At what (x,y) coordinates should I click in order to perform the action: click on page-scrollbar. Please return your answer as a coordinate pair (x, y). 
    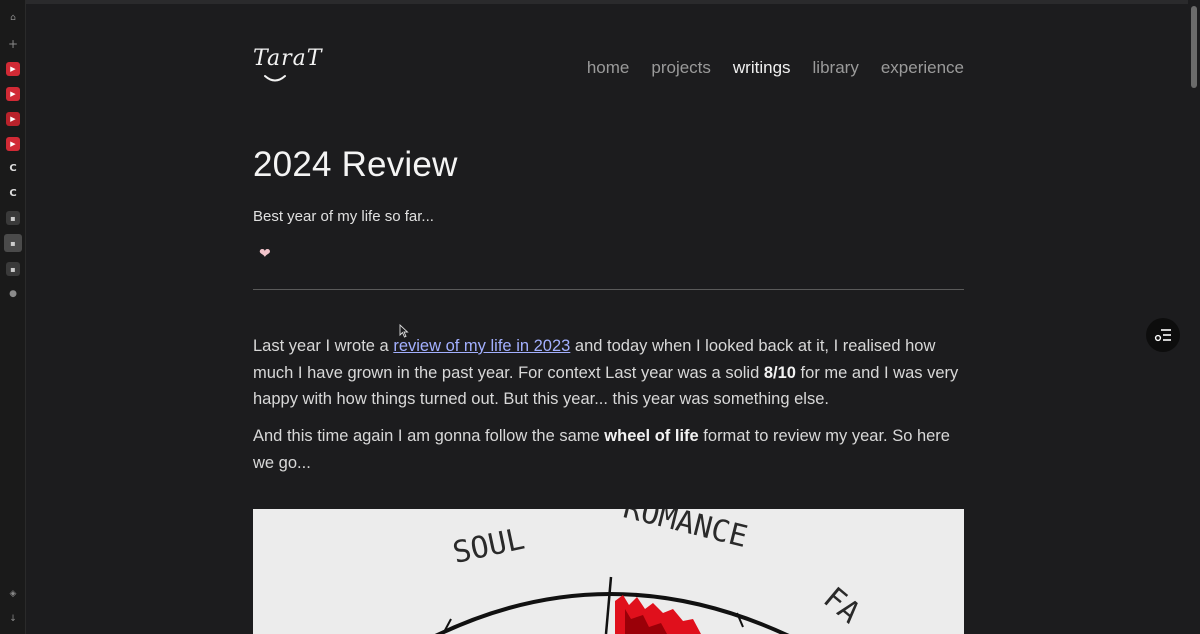
    Looking at the image, I should click on (1194, 317).